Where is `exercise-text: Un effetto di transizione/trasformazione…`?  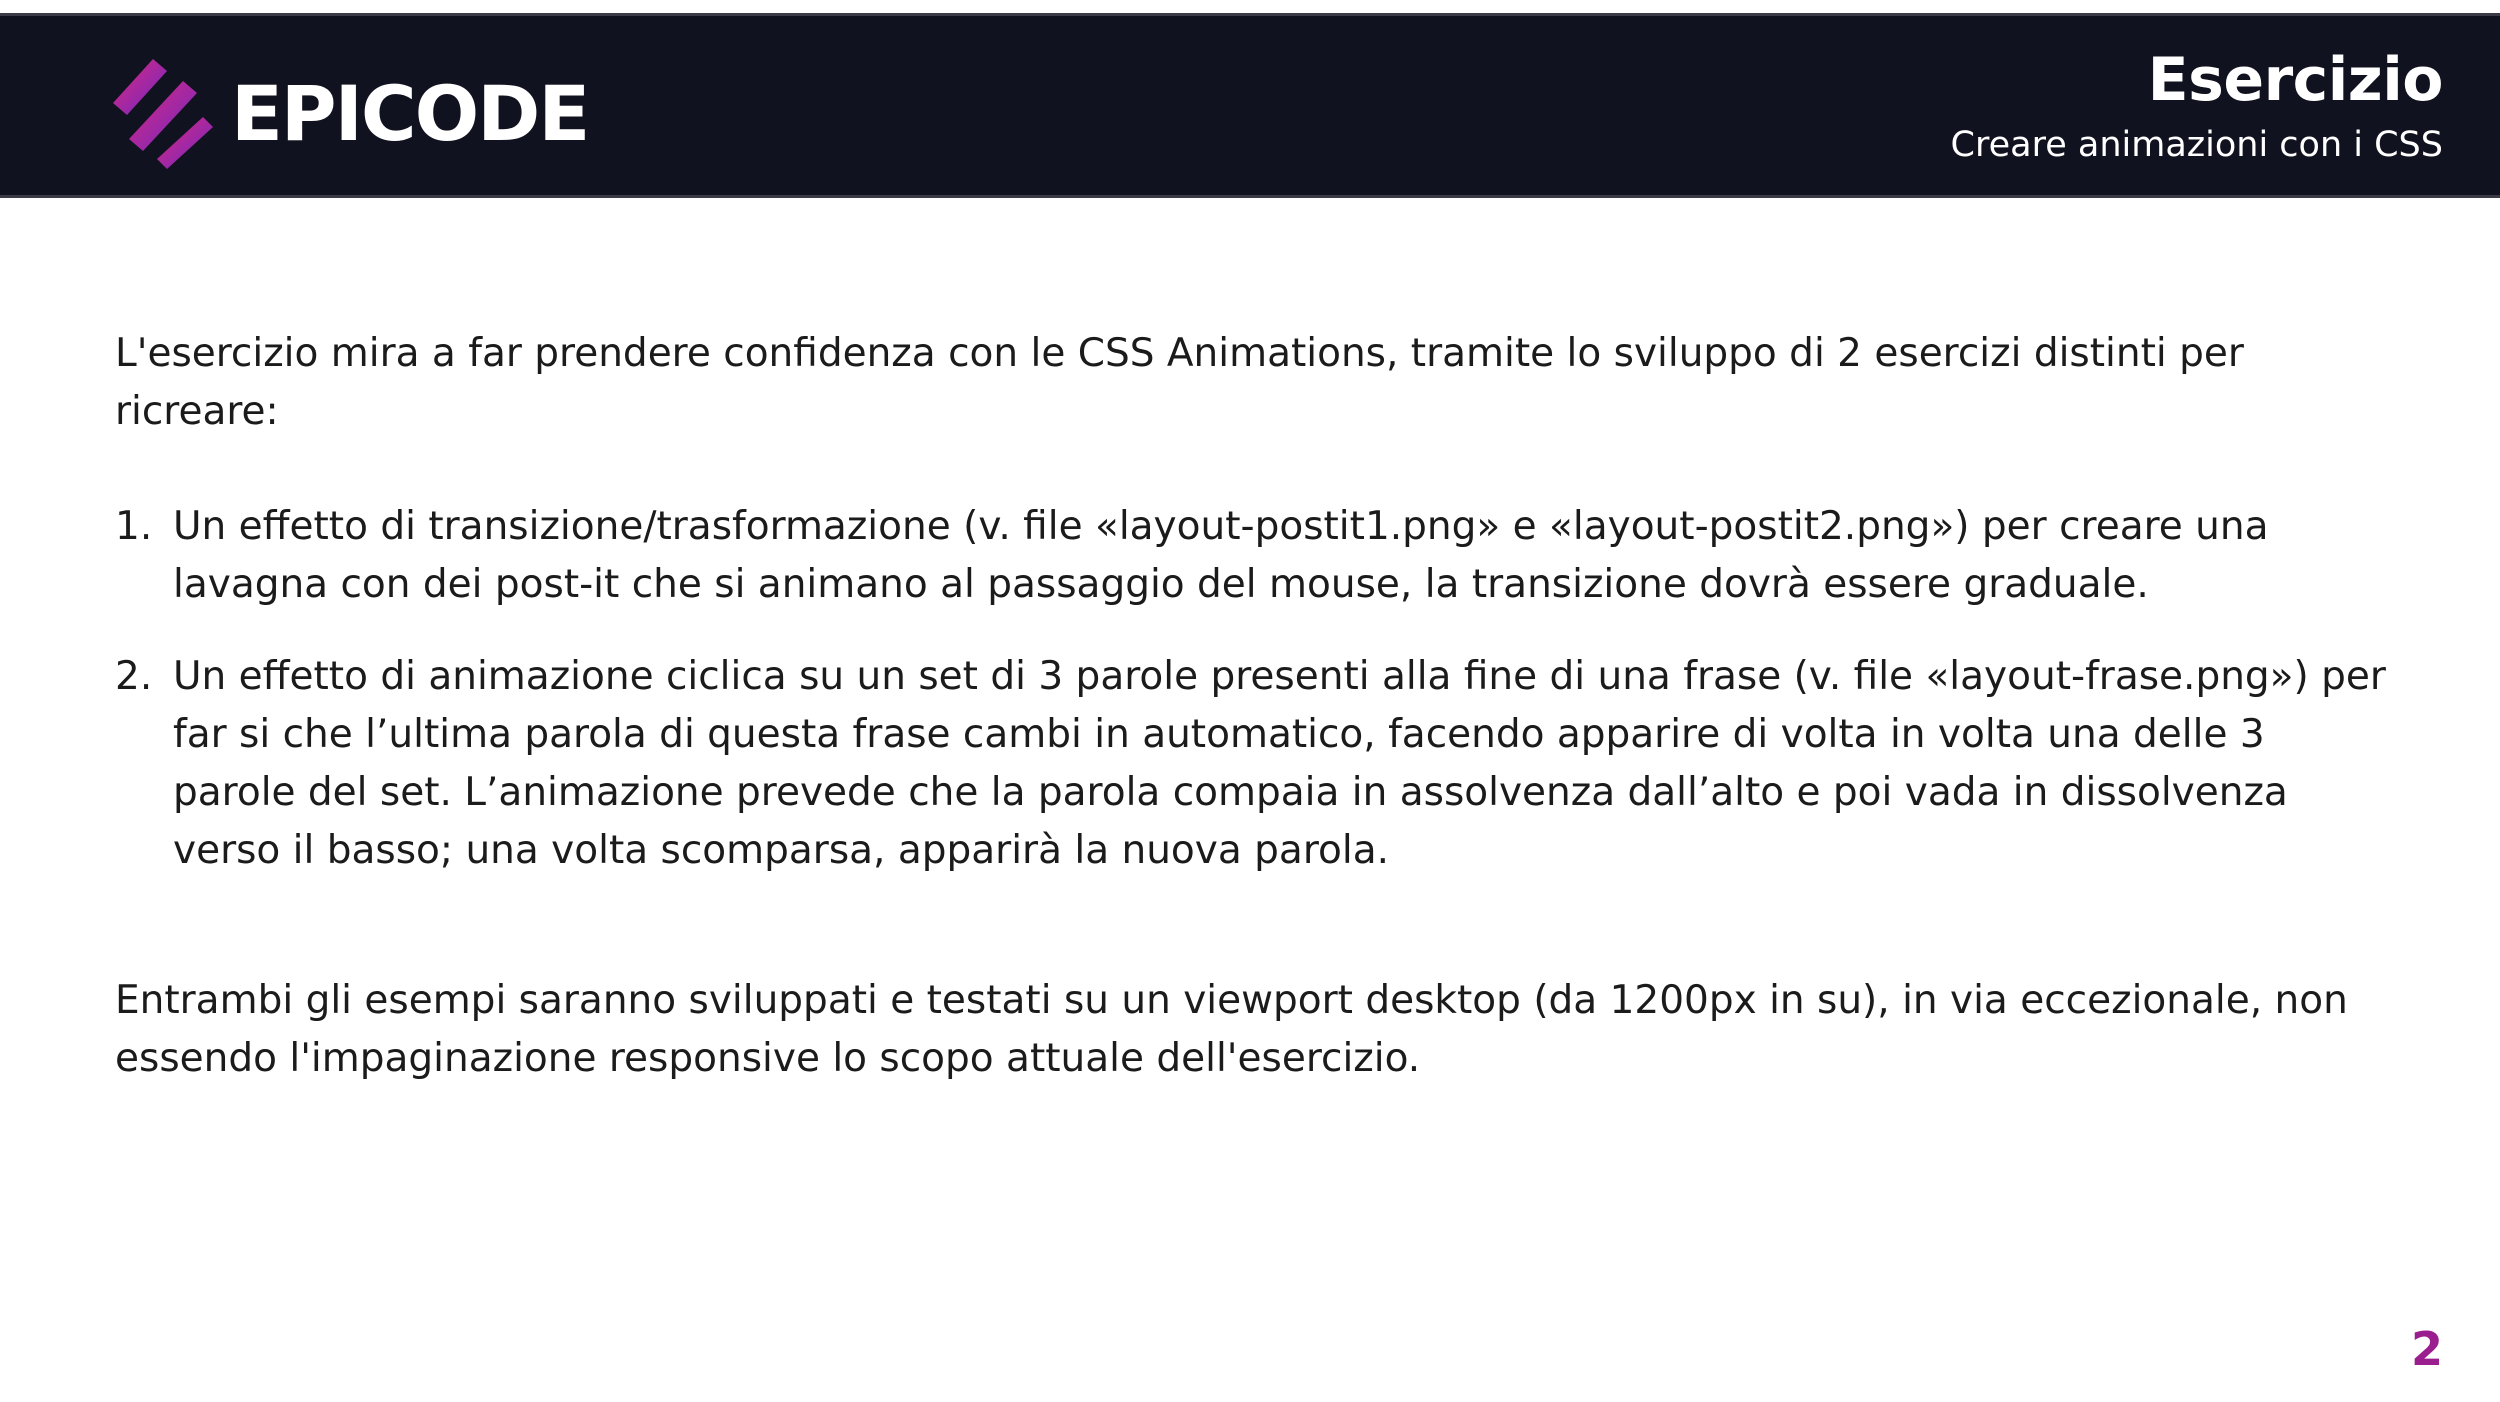 exercise-text: Un effetto di transizione/trasformazione… is located at coordinates (1221, 555).